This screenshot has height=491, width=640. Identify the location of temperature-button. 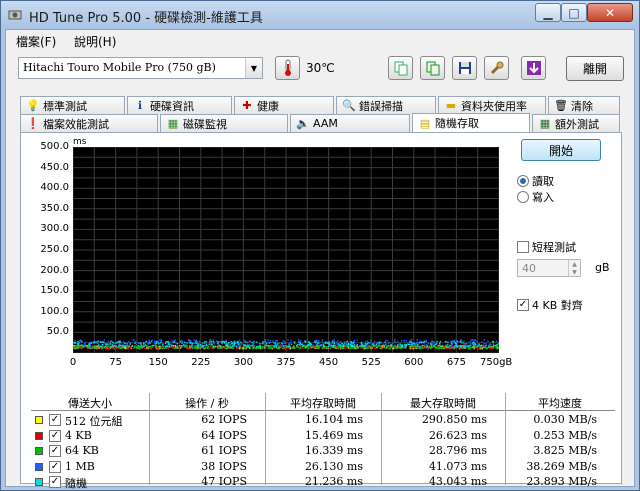
(287, 68).